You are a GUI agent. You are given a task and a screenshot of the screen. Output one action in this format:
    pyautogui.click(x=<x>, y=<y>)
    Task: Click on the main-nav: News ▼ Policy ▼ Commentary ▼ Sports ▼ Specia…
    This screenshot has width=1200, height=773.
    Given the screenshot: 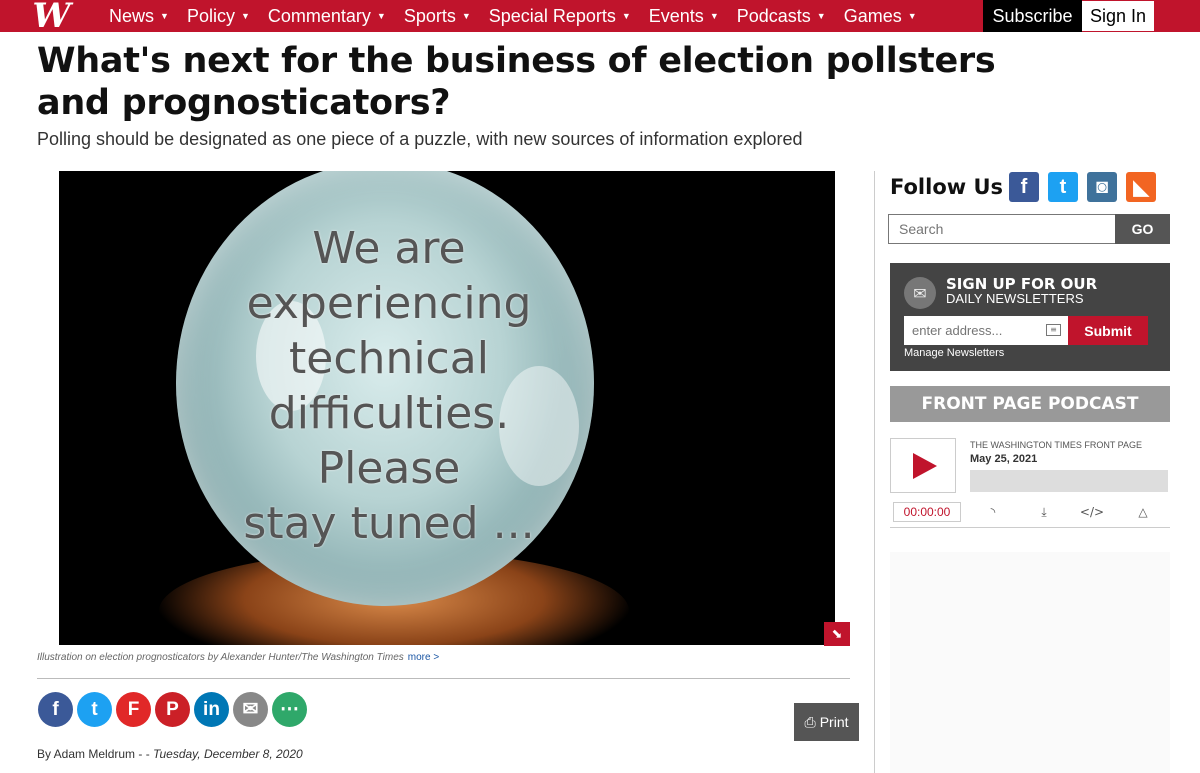 What is the action you would take?
    pyautogui.click(x=513, y=16)
    